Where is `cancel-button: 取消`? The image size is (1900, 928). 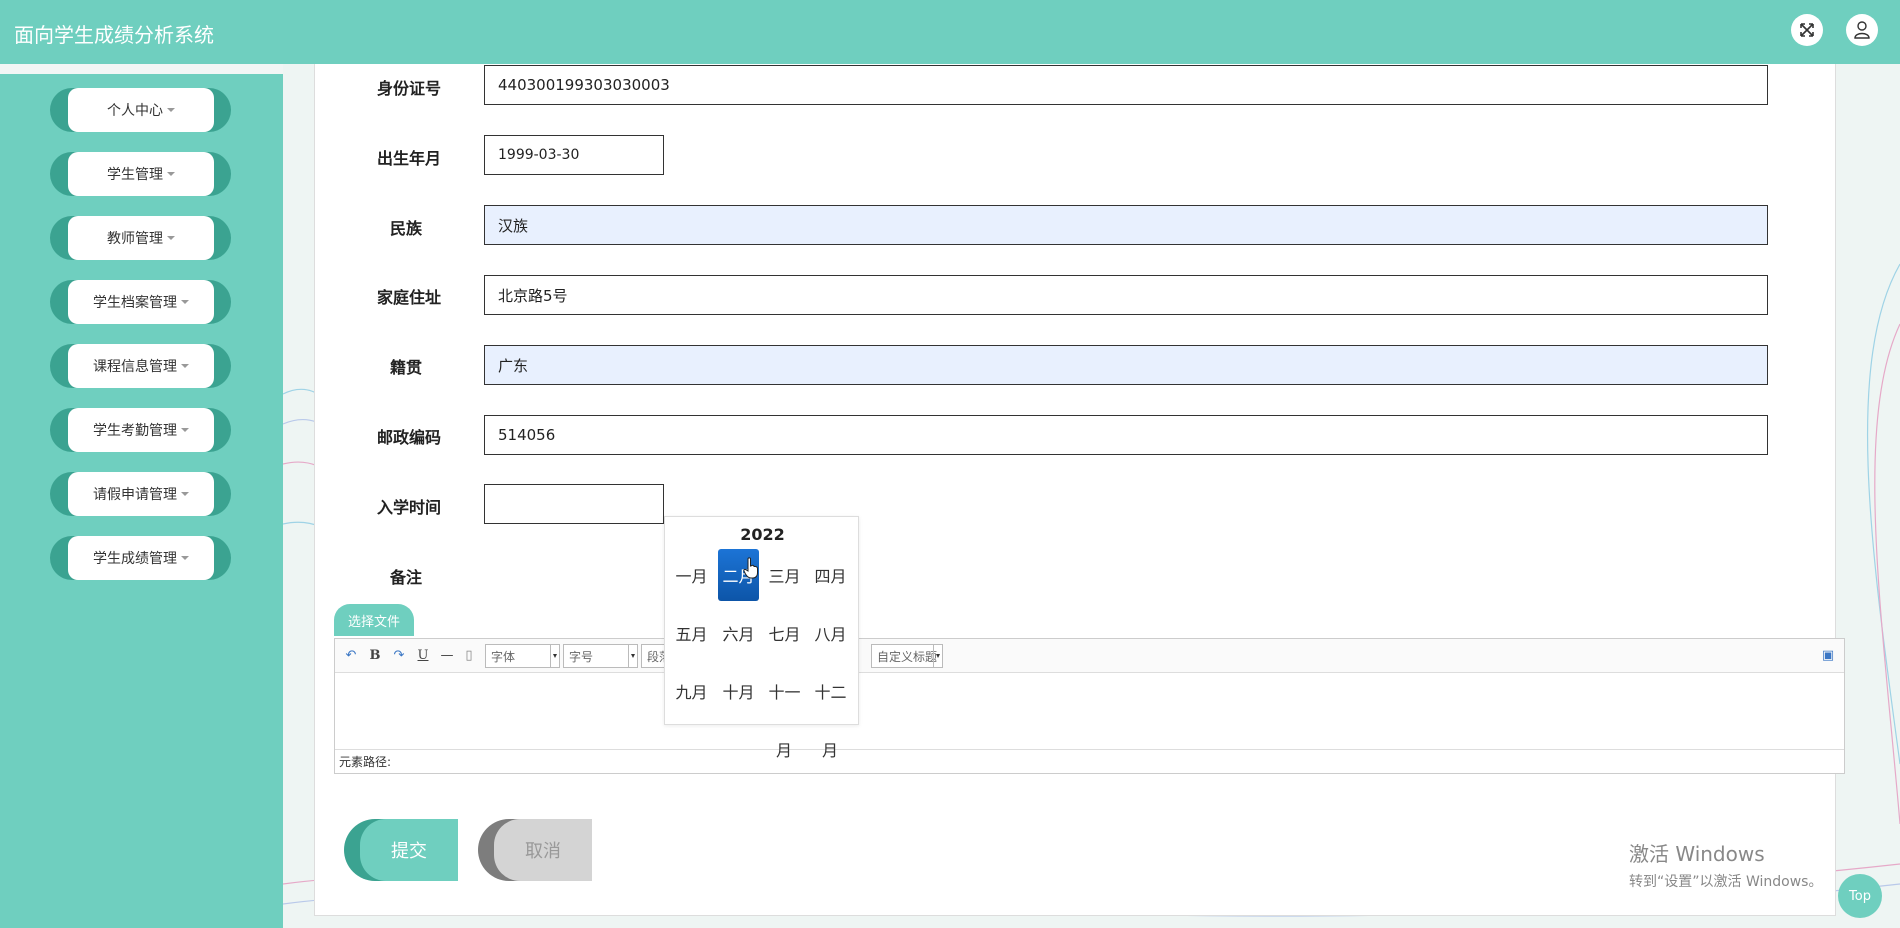
cancel-button: 取消 is located at coordinates (535, 850).